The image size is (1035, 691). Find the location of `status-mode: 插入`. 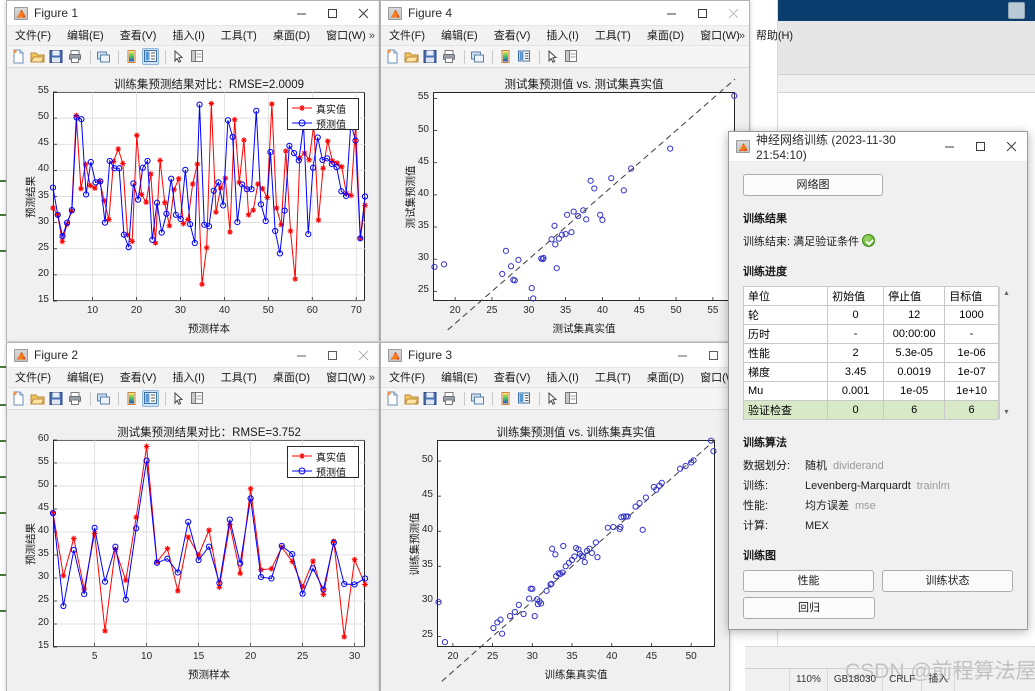

status-mode: 插入 is located at coordinates (939, 680).